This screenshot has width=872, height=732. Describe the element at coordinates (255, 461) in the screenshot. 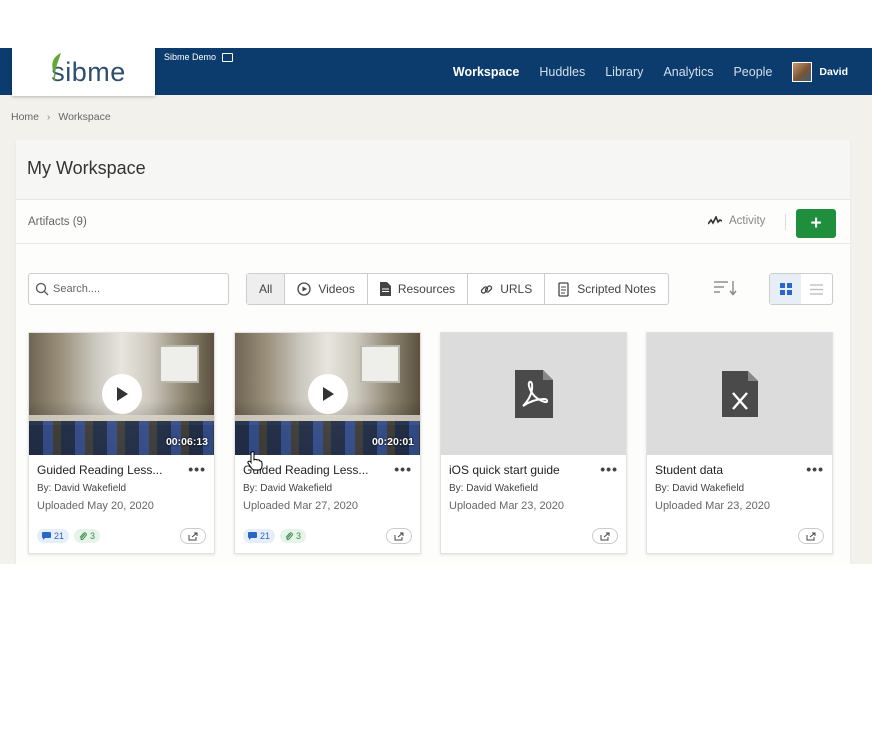

I see `hand-pointer-icon` at that location.